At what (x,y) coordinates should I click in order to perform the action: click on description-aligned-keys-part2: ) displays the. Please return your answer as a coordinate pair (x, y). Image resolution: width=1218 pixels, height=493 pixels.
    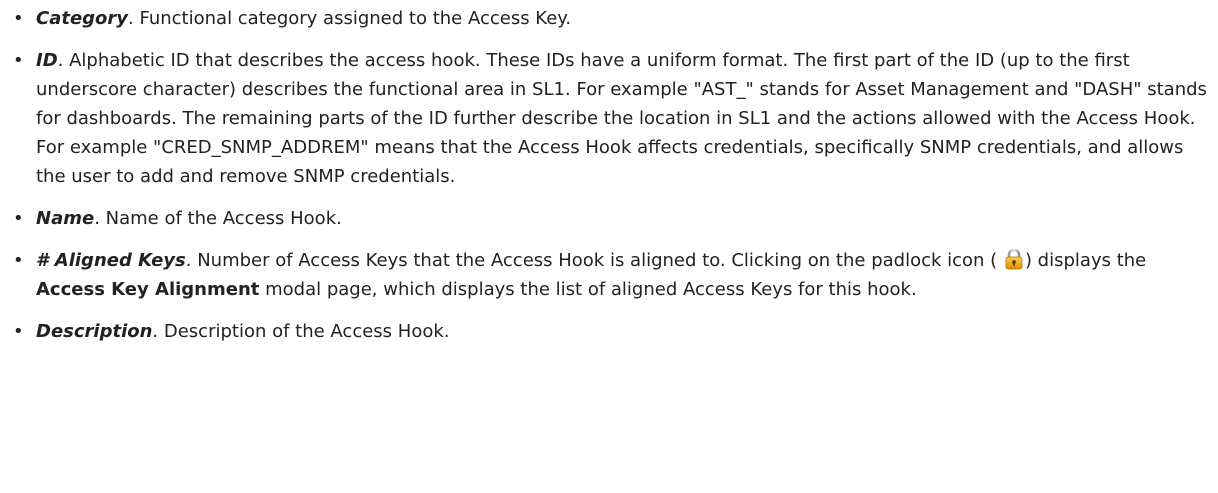
    Looking at the image, I should click on (1085, 260).